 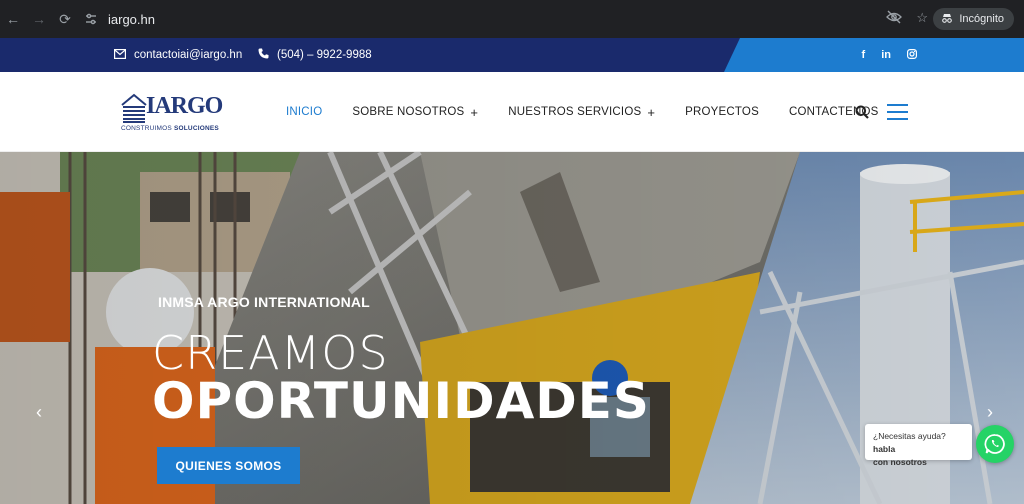 I want to click on logo-wordmark: IARGO, so click(x=184, y=106).